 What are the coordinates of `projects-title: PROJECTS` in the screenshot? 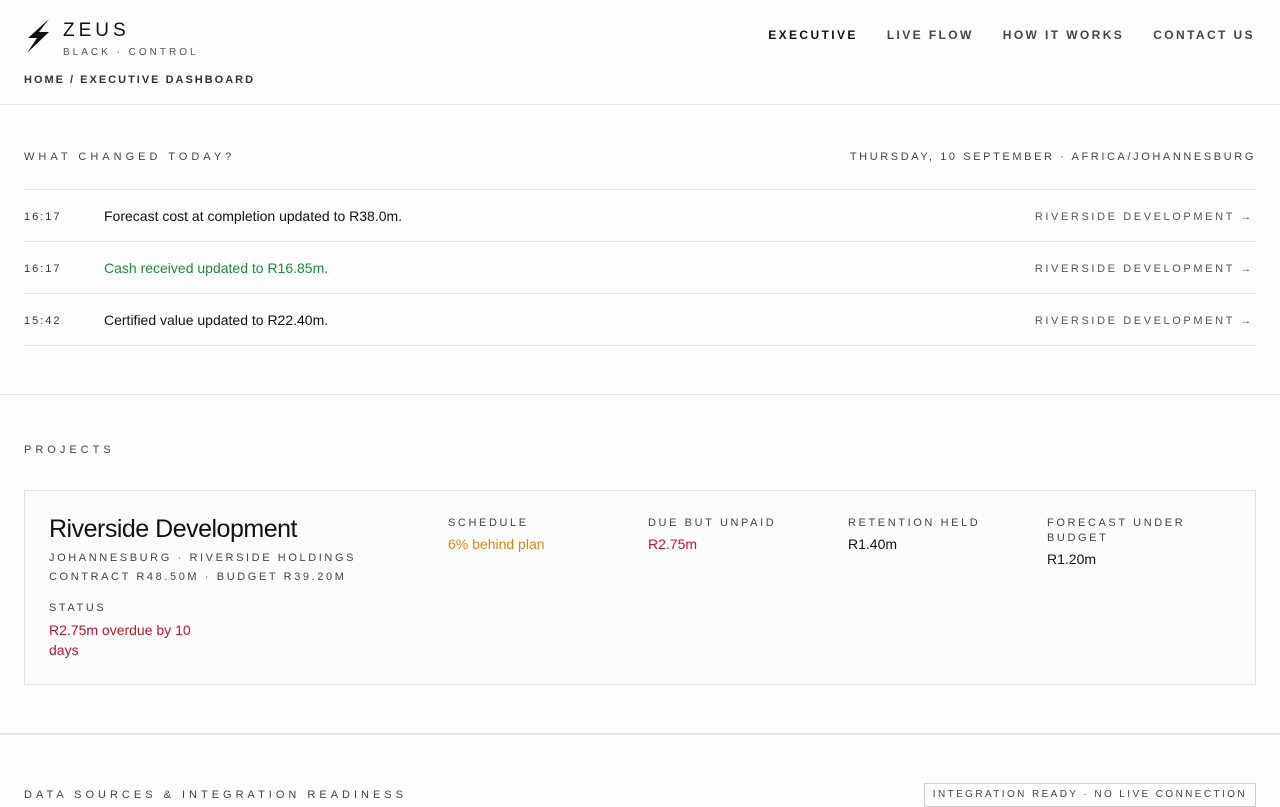 It's located at (69, 450).